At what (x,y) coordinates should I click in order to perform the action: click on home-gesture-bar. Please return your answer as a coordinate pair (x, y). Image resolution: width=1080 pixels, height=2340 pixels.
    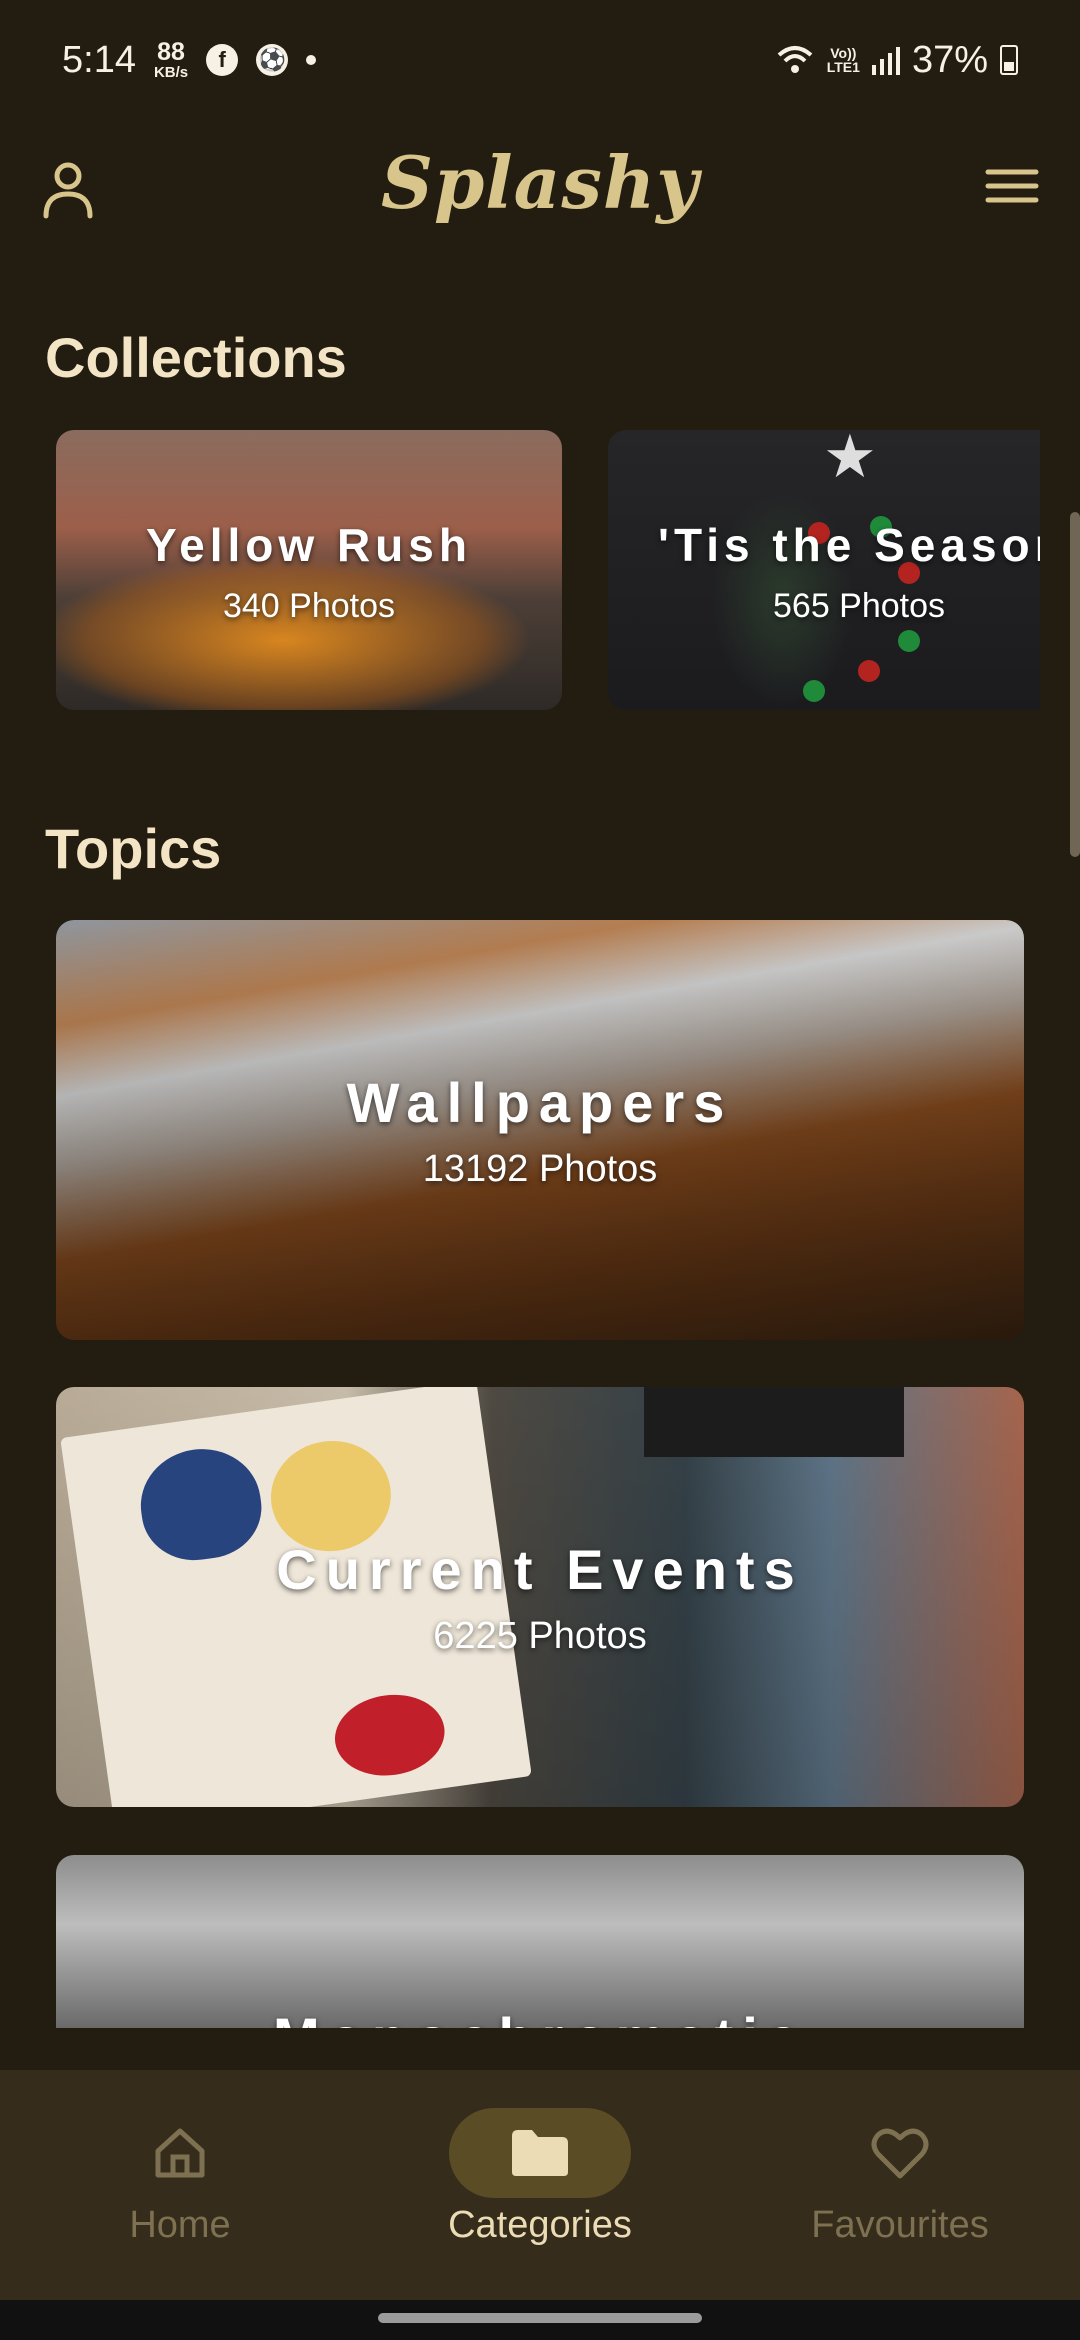
    Looking at the image, I should click on (540, 2318).